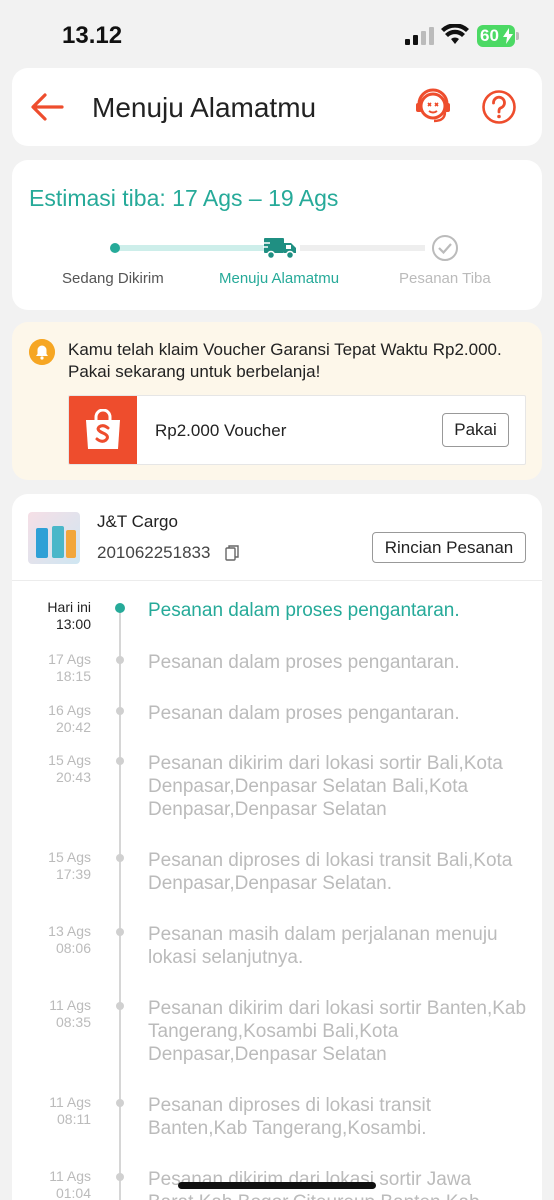  What do you see at coordinates (70, 1184) in the screenshot?
I see `event-date: 11 Ags 01:04` at bounding box center [70, 1184].